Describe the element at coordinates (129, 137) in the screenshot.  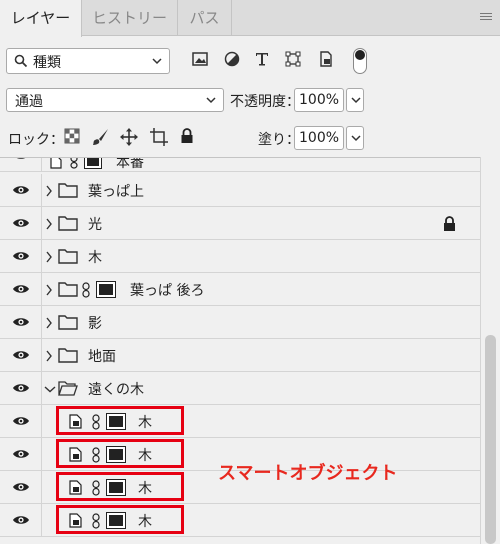
I see `lock-position-move-icon` at that location.